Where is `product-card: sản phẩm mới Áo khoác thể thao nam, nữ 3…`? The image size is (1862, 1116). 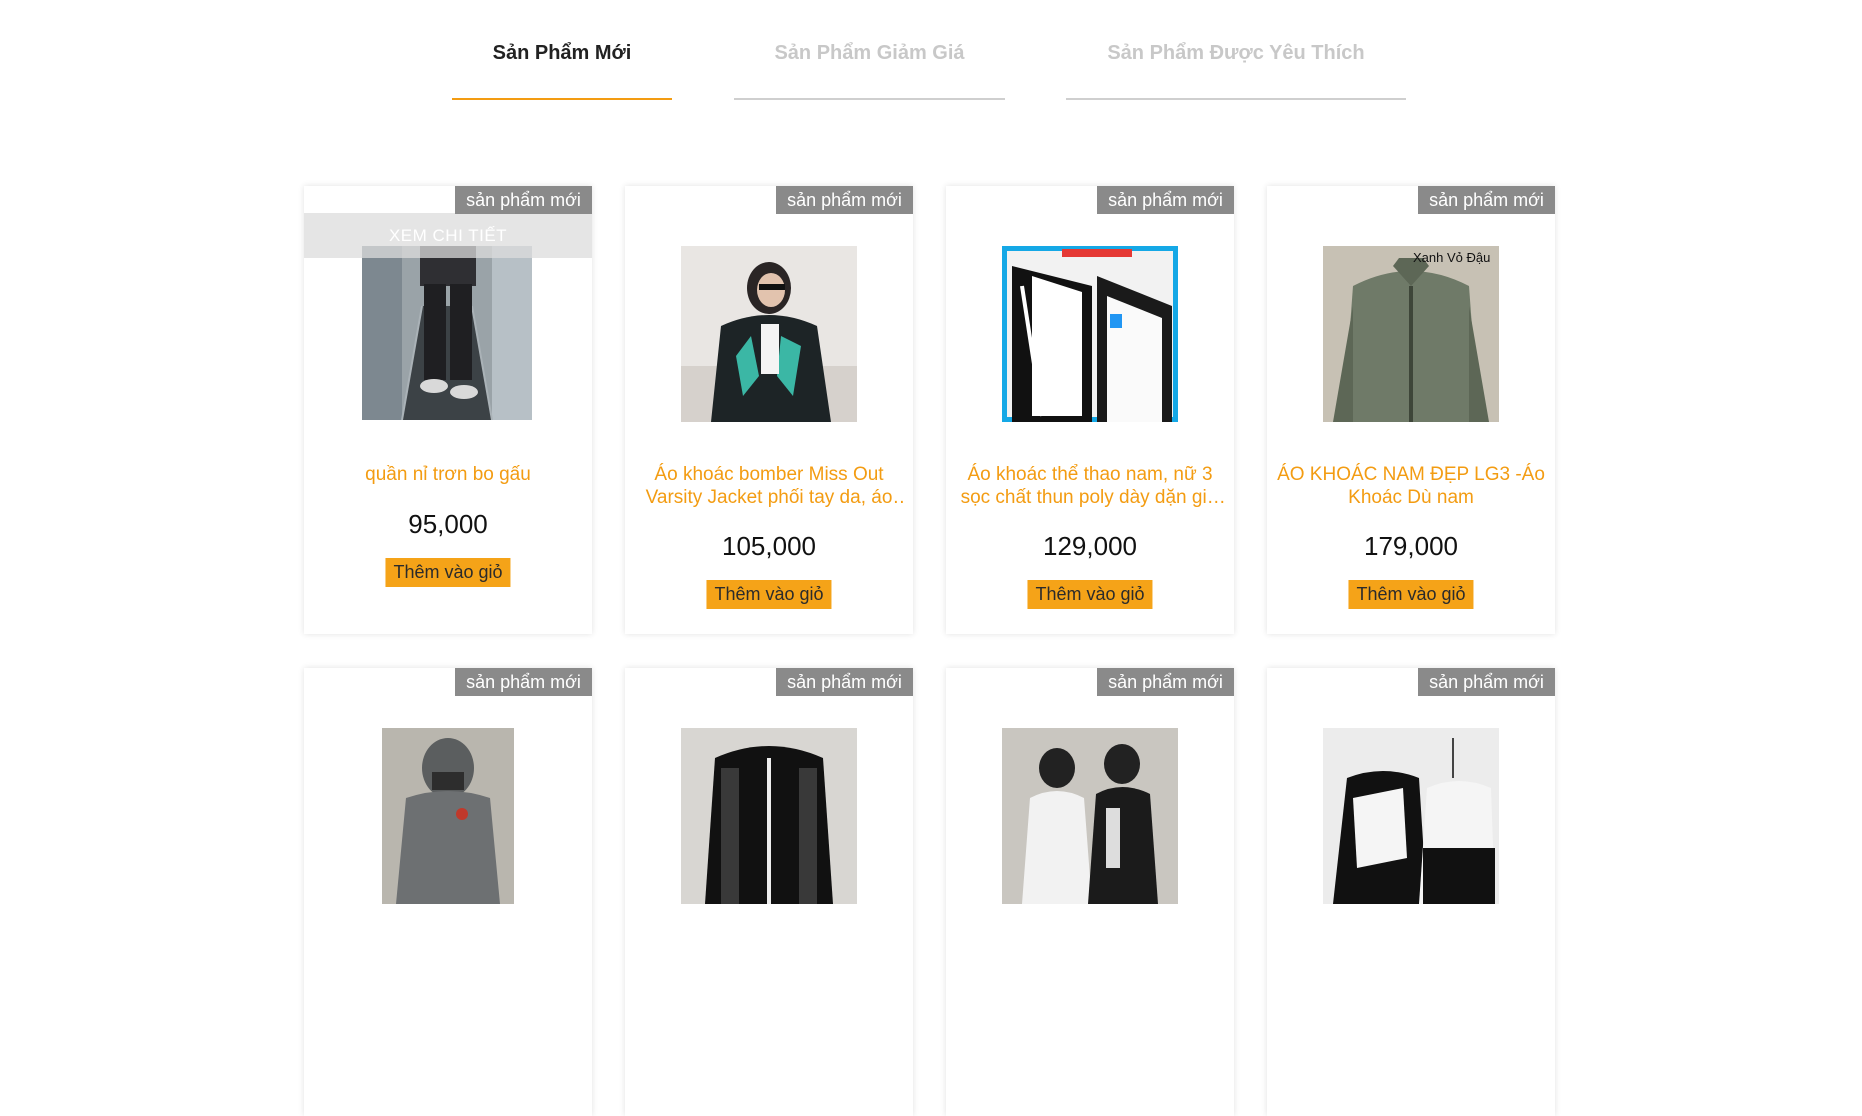 product-card: sản phẩm mới Áo khoác thể thao nam, nữ 3… is located at coordinates (1090, 410).